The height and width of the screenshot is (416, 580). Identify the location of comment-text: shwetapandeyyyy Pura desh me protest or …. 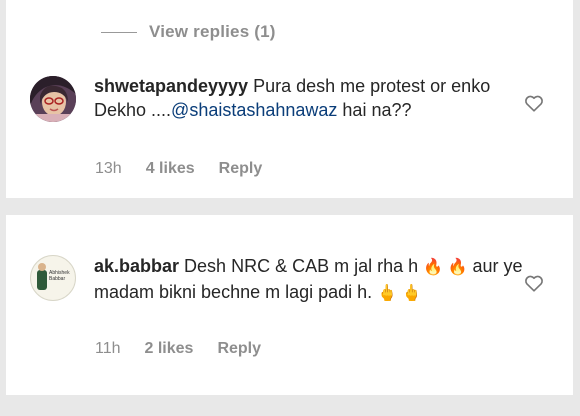
(309, 98).